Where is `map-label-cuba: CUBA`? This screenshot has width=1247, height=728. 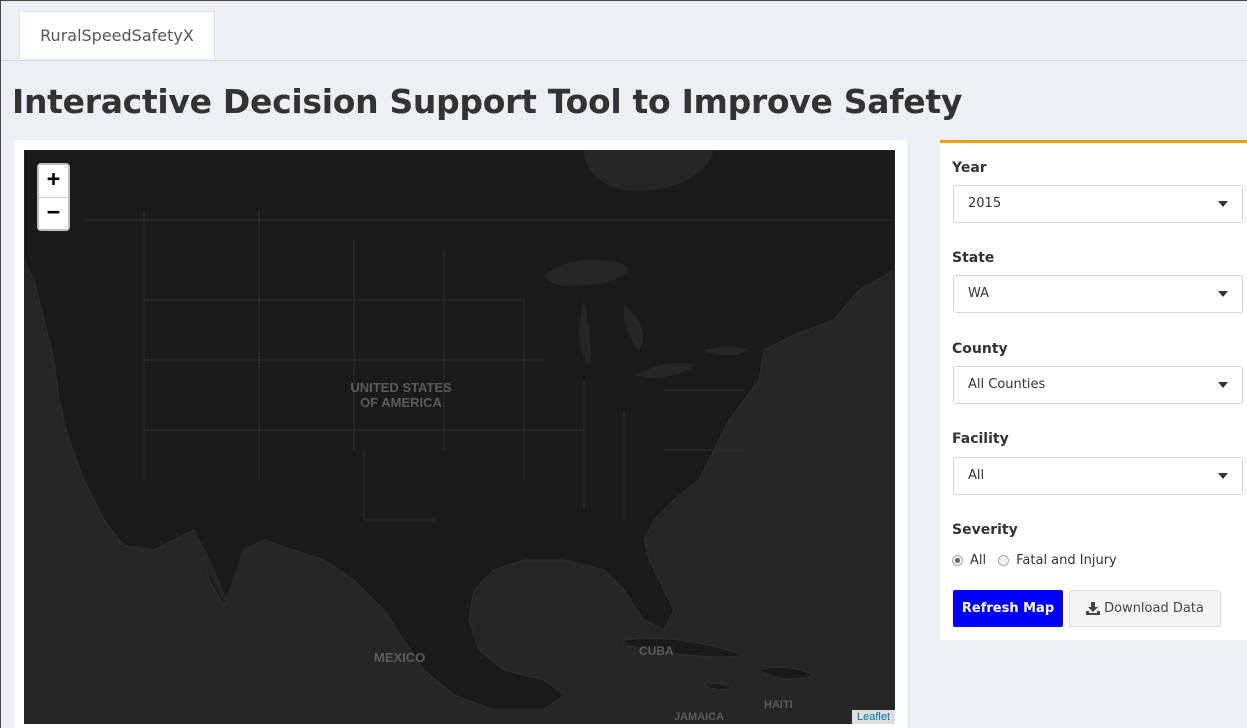
map-label-cuba: CUBA is located at coordinates (656, 651).